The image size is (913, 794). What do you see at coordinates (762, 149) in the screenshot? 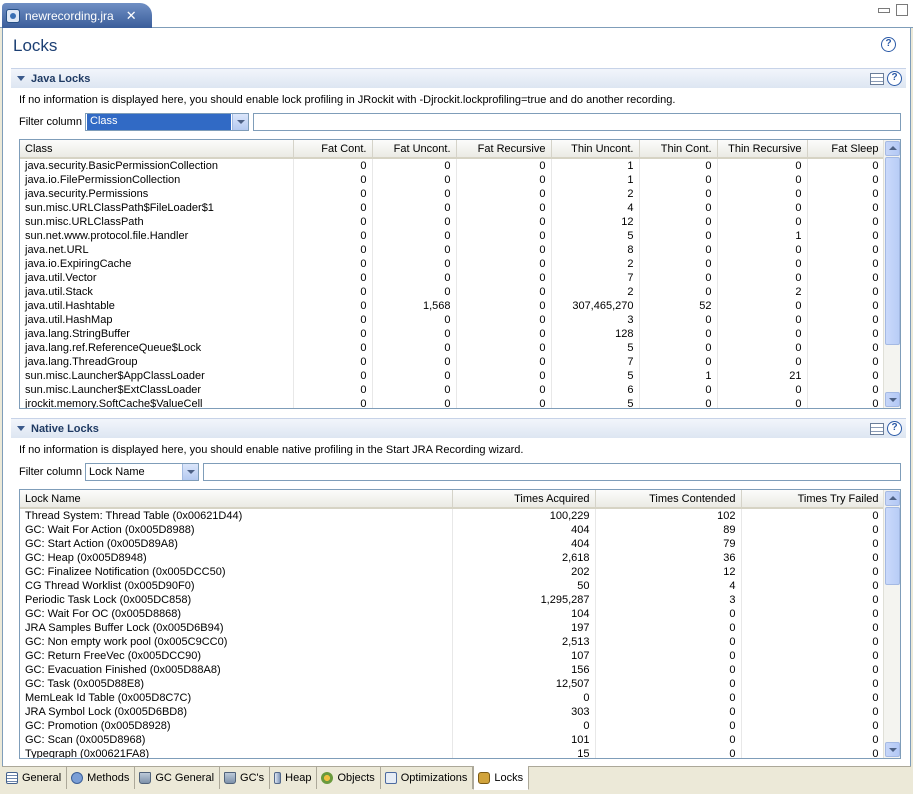
I see `column-header: Thin Recursive` at bounding box center [762, 149].